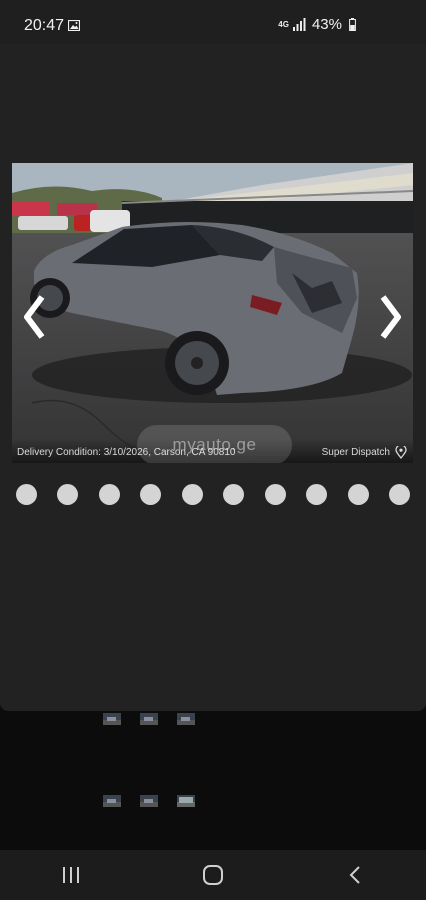  I want to click on back-icon, so click(354, 875).